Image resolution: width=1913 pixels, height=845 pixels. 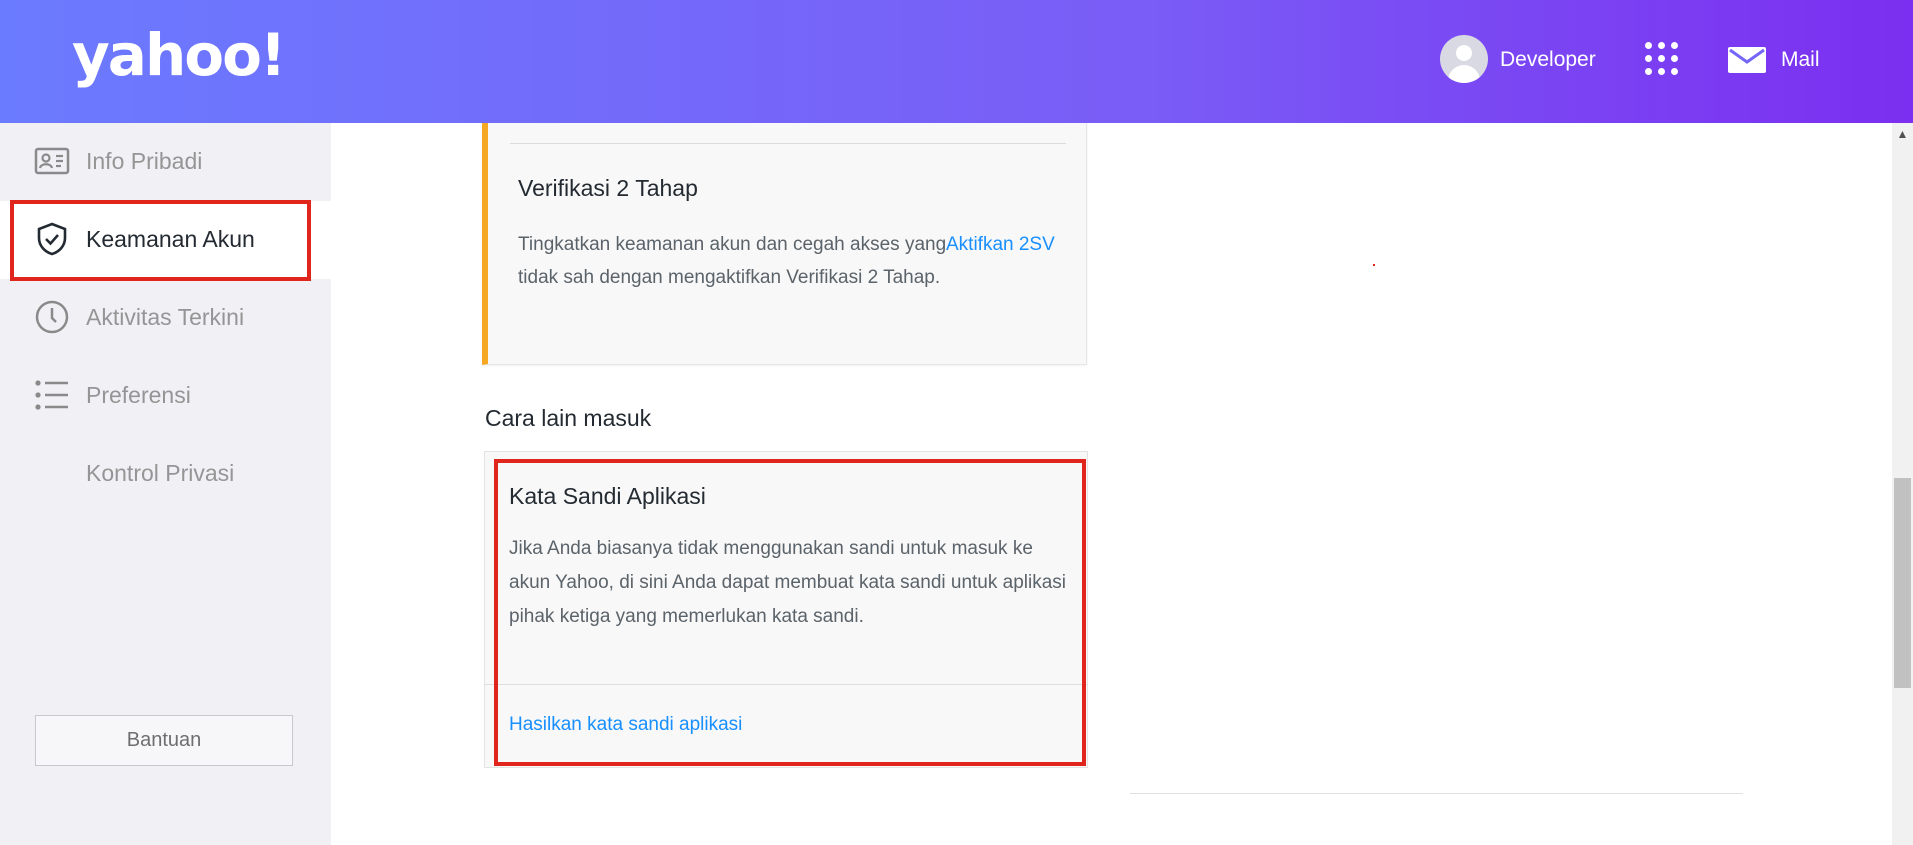 I want to click on sidebar-item-label: Kontrol Privasi, so click(x=160, y=473).